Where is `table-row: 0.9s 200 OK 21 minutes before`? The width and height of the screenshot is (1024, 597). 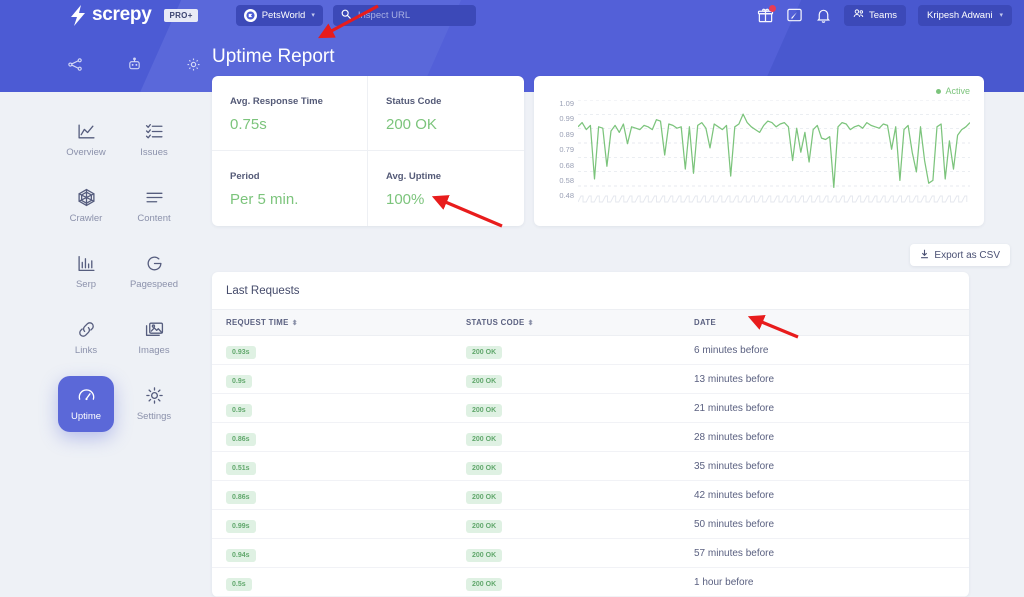
table-row: 0.9s 200 OK 21 minutes before is located at coordinates (590, 408).